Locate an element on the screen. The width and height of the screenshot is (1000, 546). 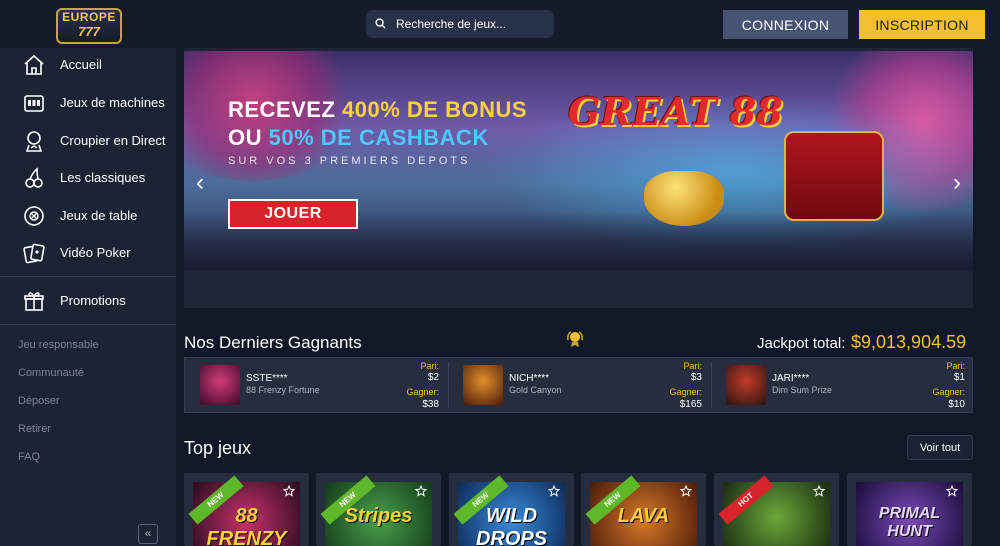
banner-headline-2: OU 50% DE CASHBACK is located at coordinates (358, 138).